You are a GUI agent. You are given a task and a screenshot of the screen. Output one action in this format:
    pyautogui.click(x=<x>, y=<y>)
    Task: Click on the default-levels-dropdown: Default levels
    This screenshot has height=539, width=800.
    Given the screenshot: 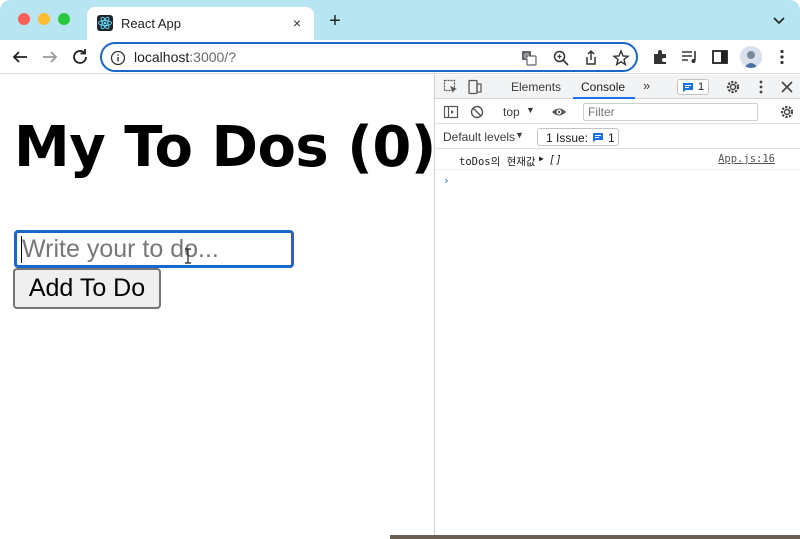 What is the action you would take?
    pyautogui.click(x=479, y=137)
    